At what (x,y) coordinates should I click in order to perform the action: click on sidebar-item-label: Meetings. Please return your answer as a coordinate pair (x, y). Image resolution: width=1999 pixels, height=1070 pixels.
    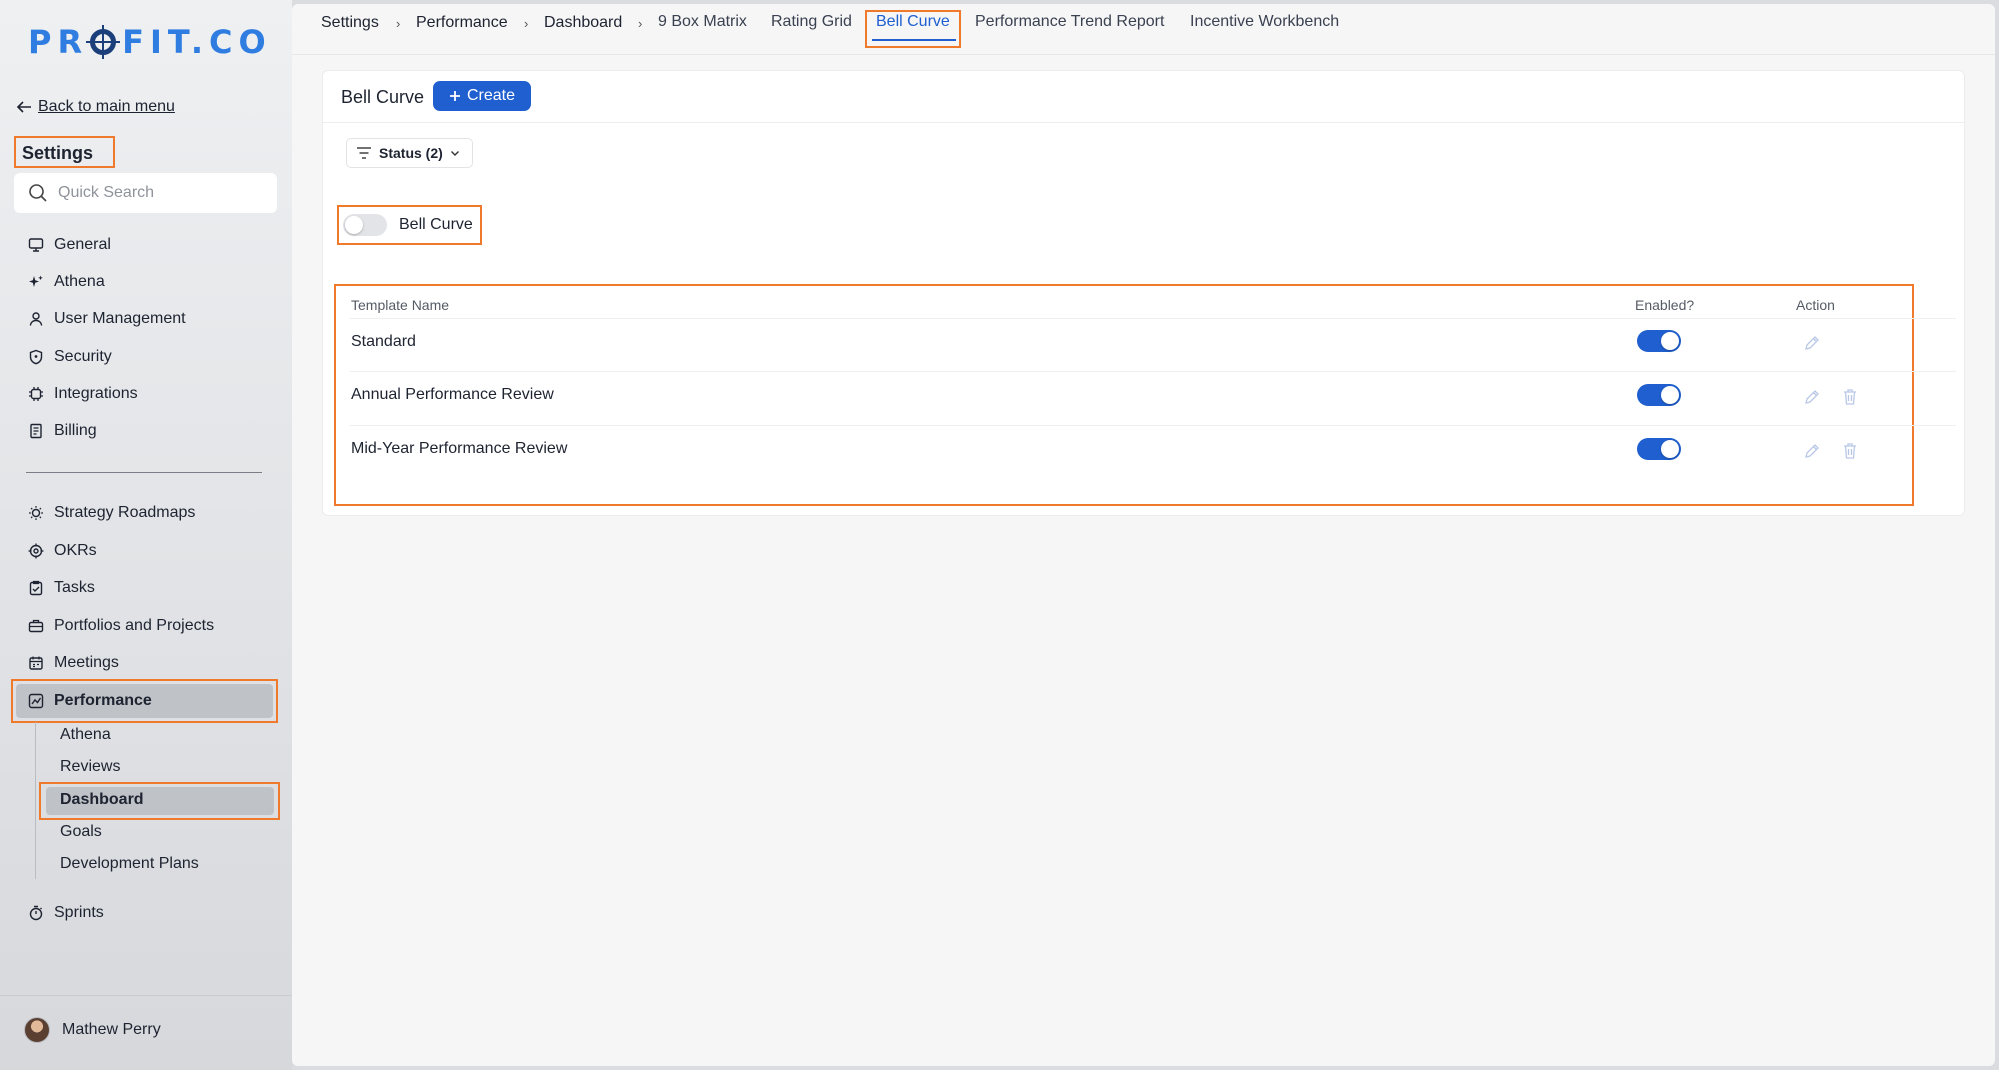
    Looking at the image, I should click on (86, 662).